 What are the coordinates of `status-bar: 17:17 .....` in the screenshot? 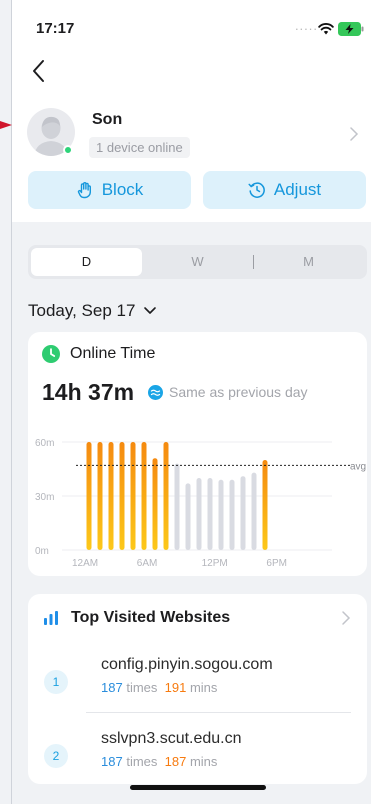 It's located at (201, 30).